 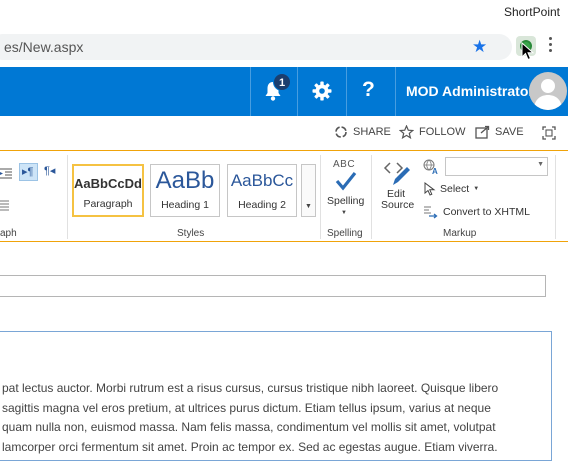 What do you see at coordinates (548, 94) in the screenshot?
I see `person-icon` at bounding box center [548, 94].